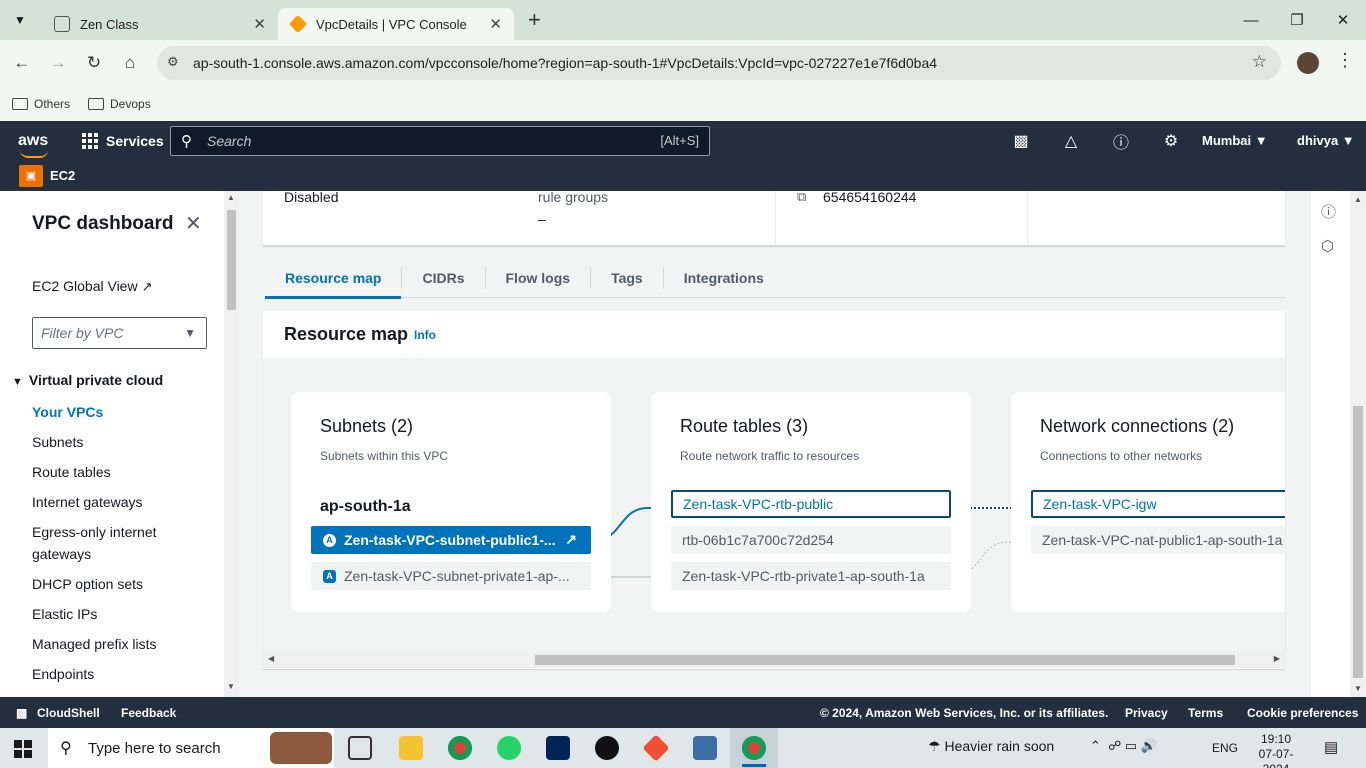 The width and height of the screenshot is (1366, 768). I want to click on cloudshell-icon: ▩, so click(1021, 141).